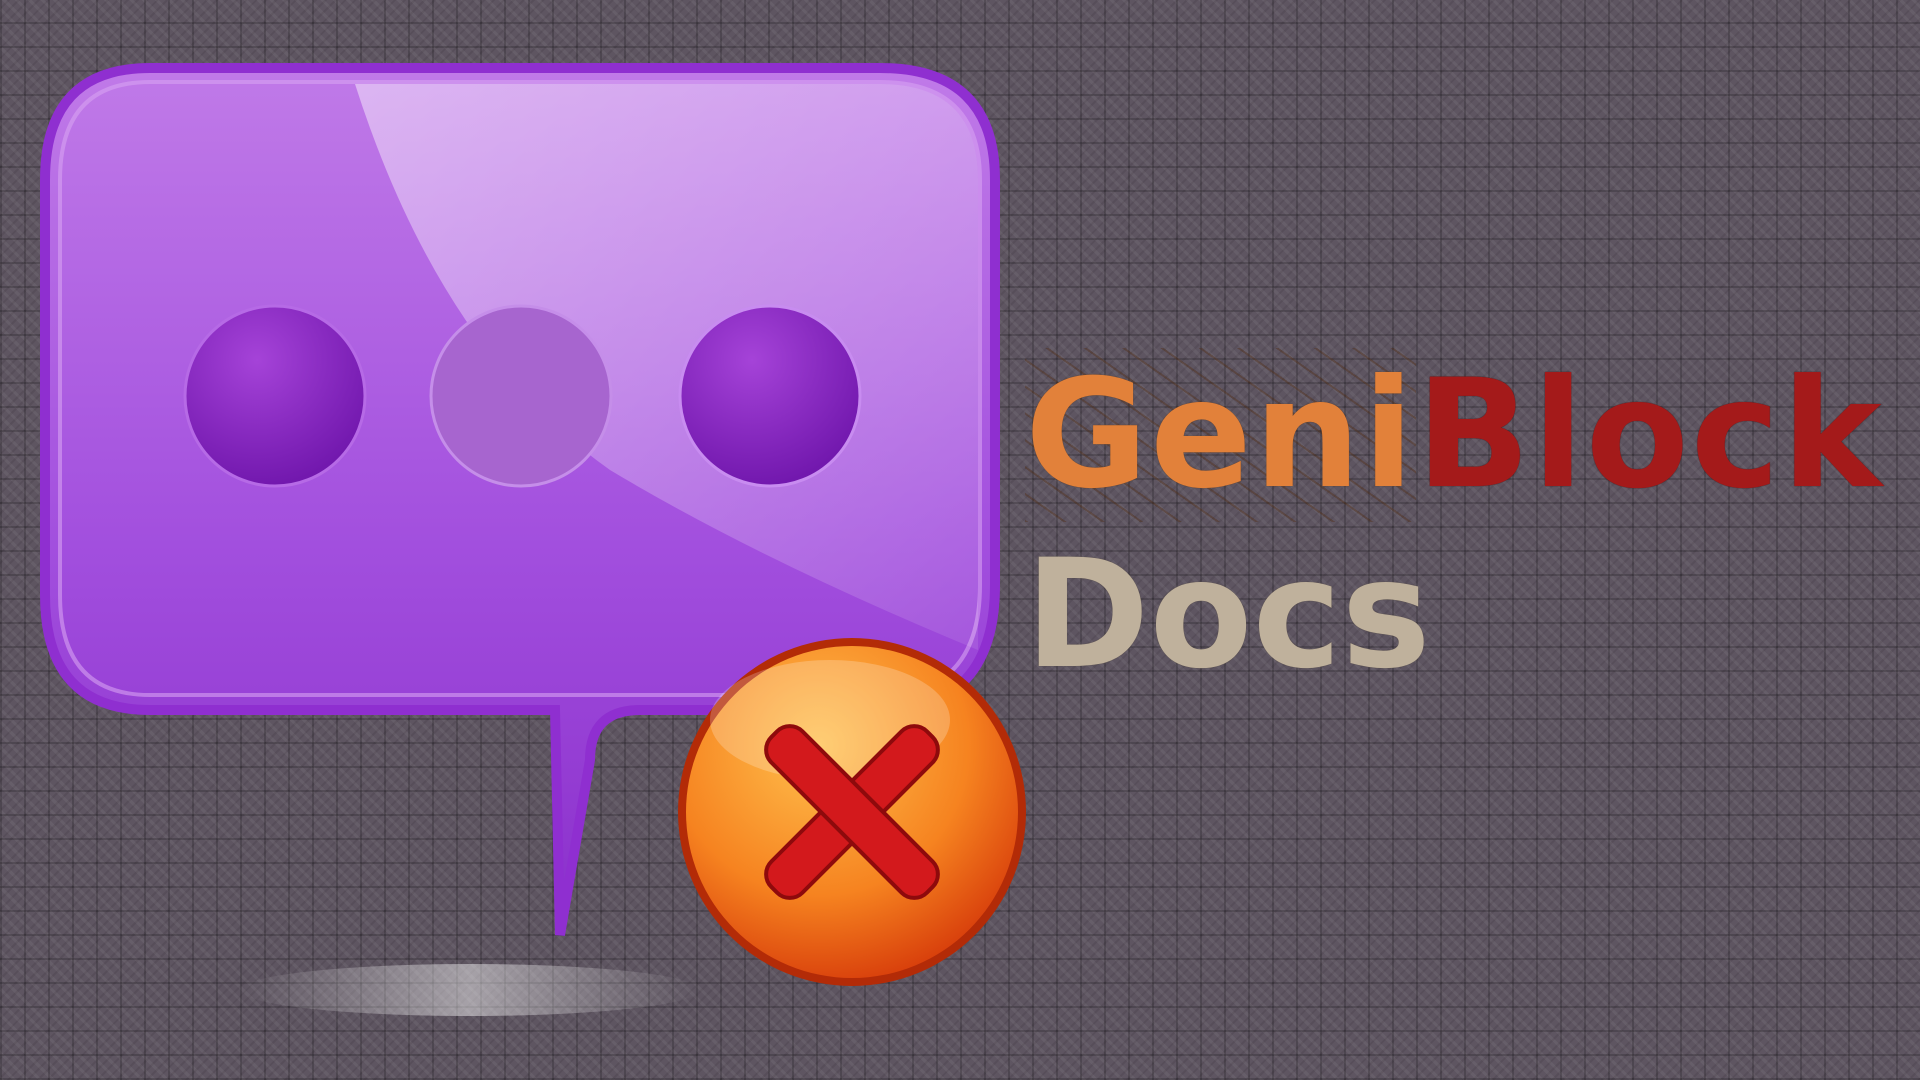  What do you see at coordinates (470, 990) in the screenshot?
I see `floor-reflection` at bounding box center [470, 990].